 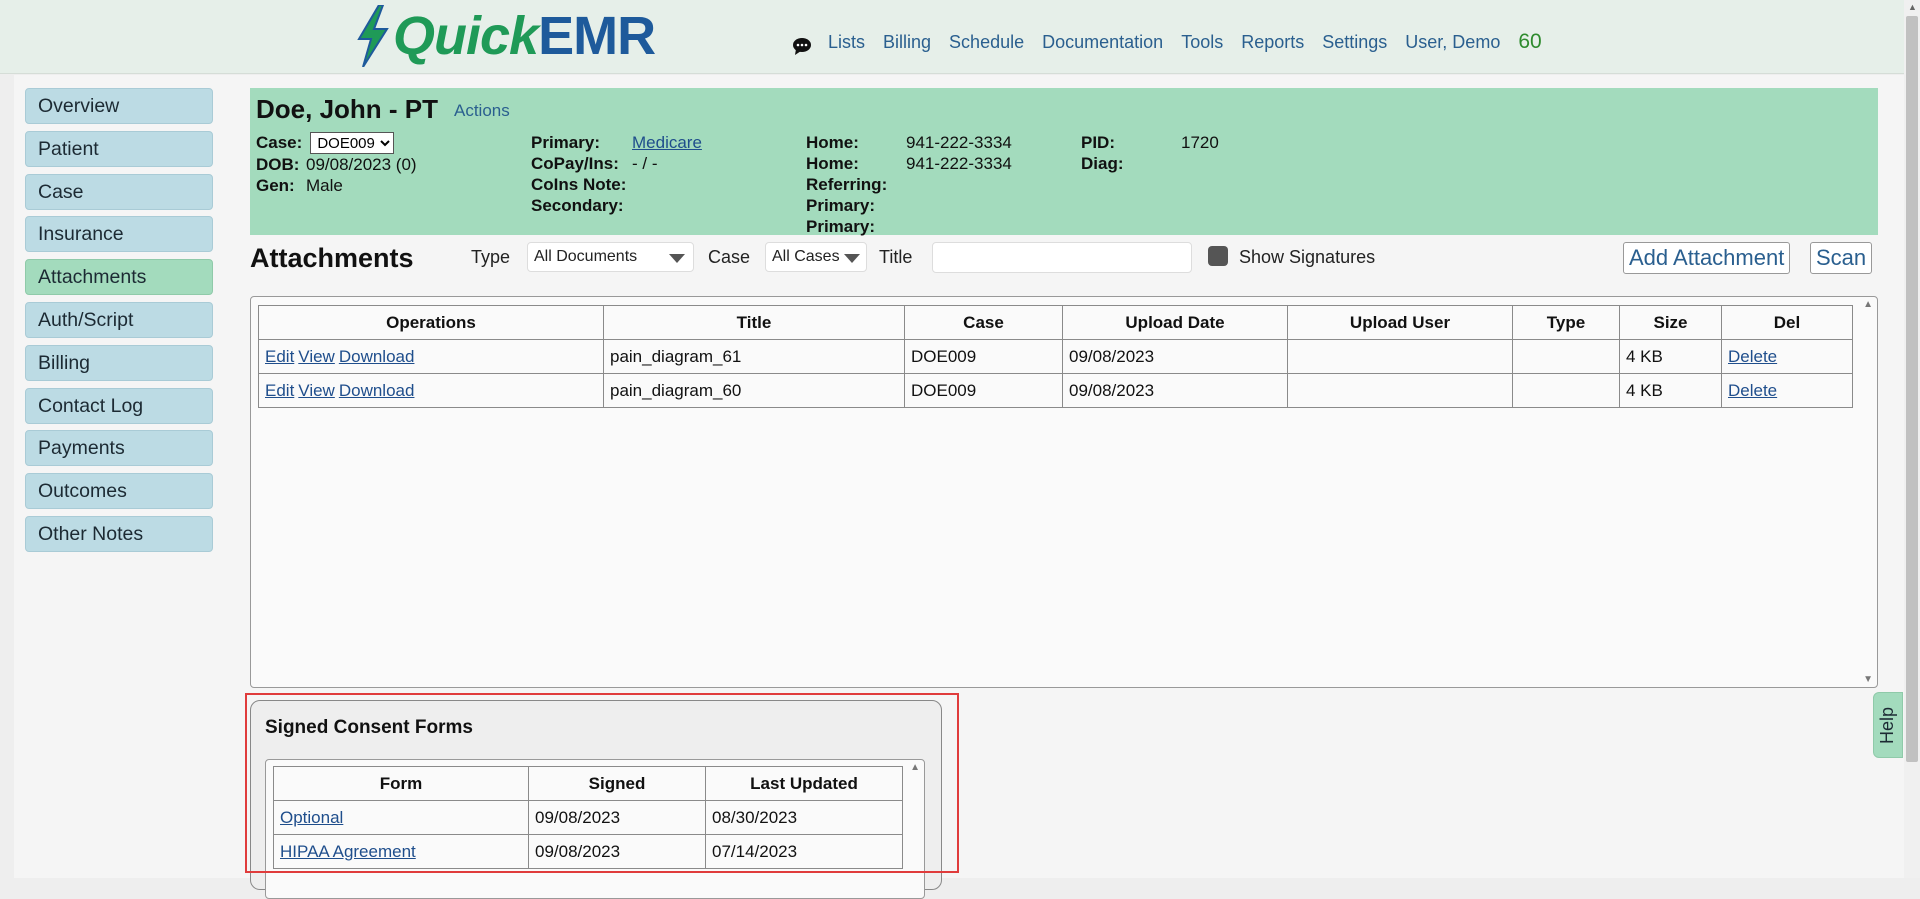 I want to click on case-filter-select: All Cases, so click(x=816, y=257).